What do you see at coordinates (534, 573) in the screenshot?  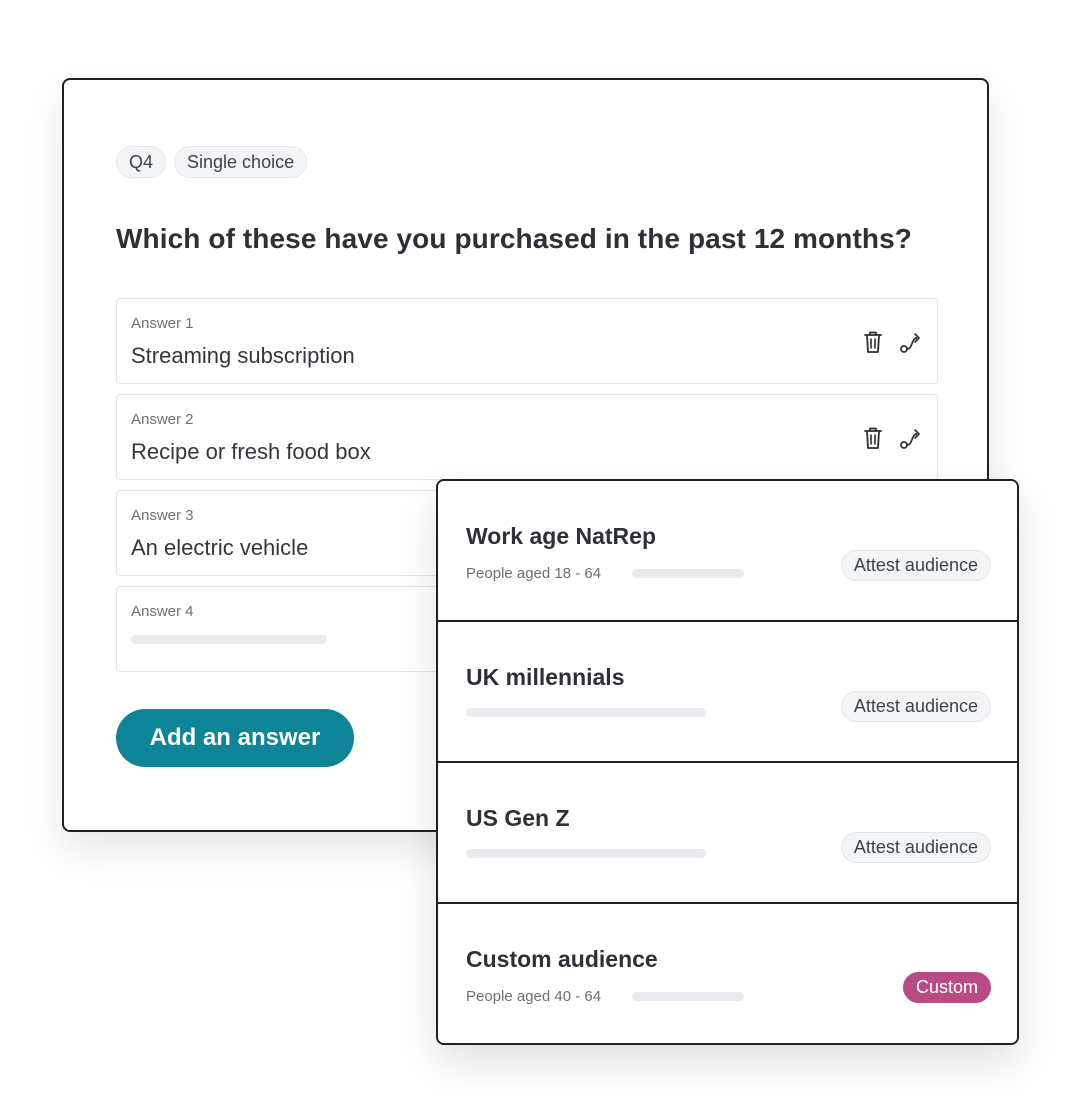 I see `audience-description: People aged 18 - 64` at bounding box center [534, 573].